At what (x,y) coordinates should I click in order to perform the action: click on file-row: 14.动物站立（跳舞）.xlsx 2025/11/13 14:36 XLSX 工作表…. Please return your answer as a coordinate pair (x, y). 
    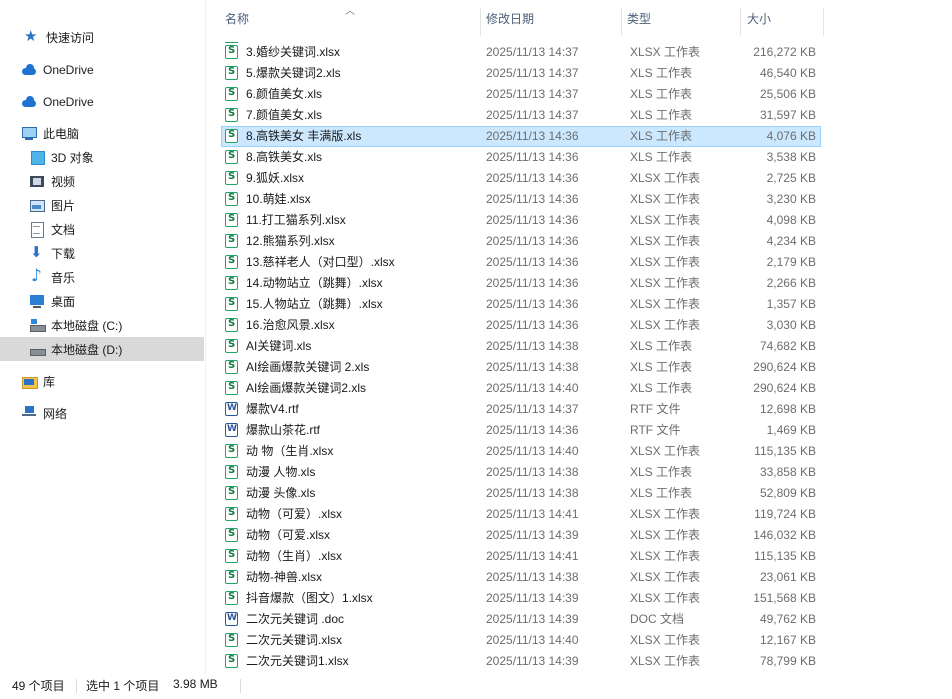
    Looking at the image, I should click on (521, 283).